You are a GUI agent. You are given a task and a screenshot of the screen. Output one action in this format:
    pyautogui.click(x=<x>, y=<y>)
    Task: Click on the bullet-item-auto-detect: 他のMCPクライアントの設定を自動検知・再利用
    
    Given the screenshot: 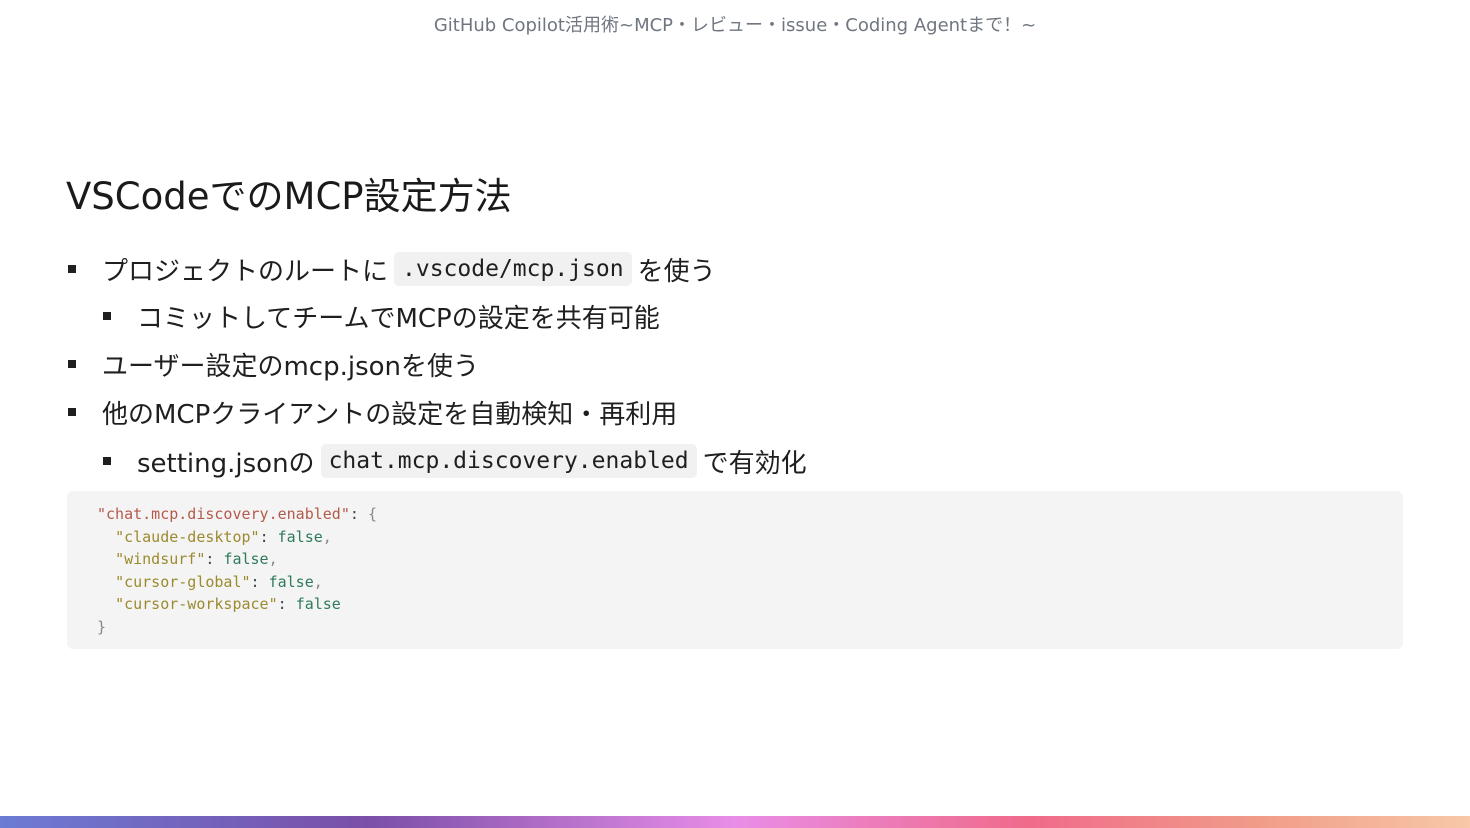 What is the action you would take?
    pyautogui.click(x=372, y=412)
    